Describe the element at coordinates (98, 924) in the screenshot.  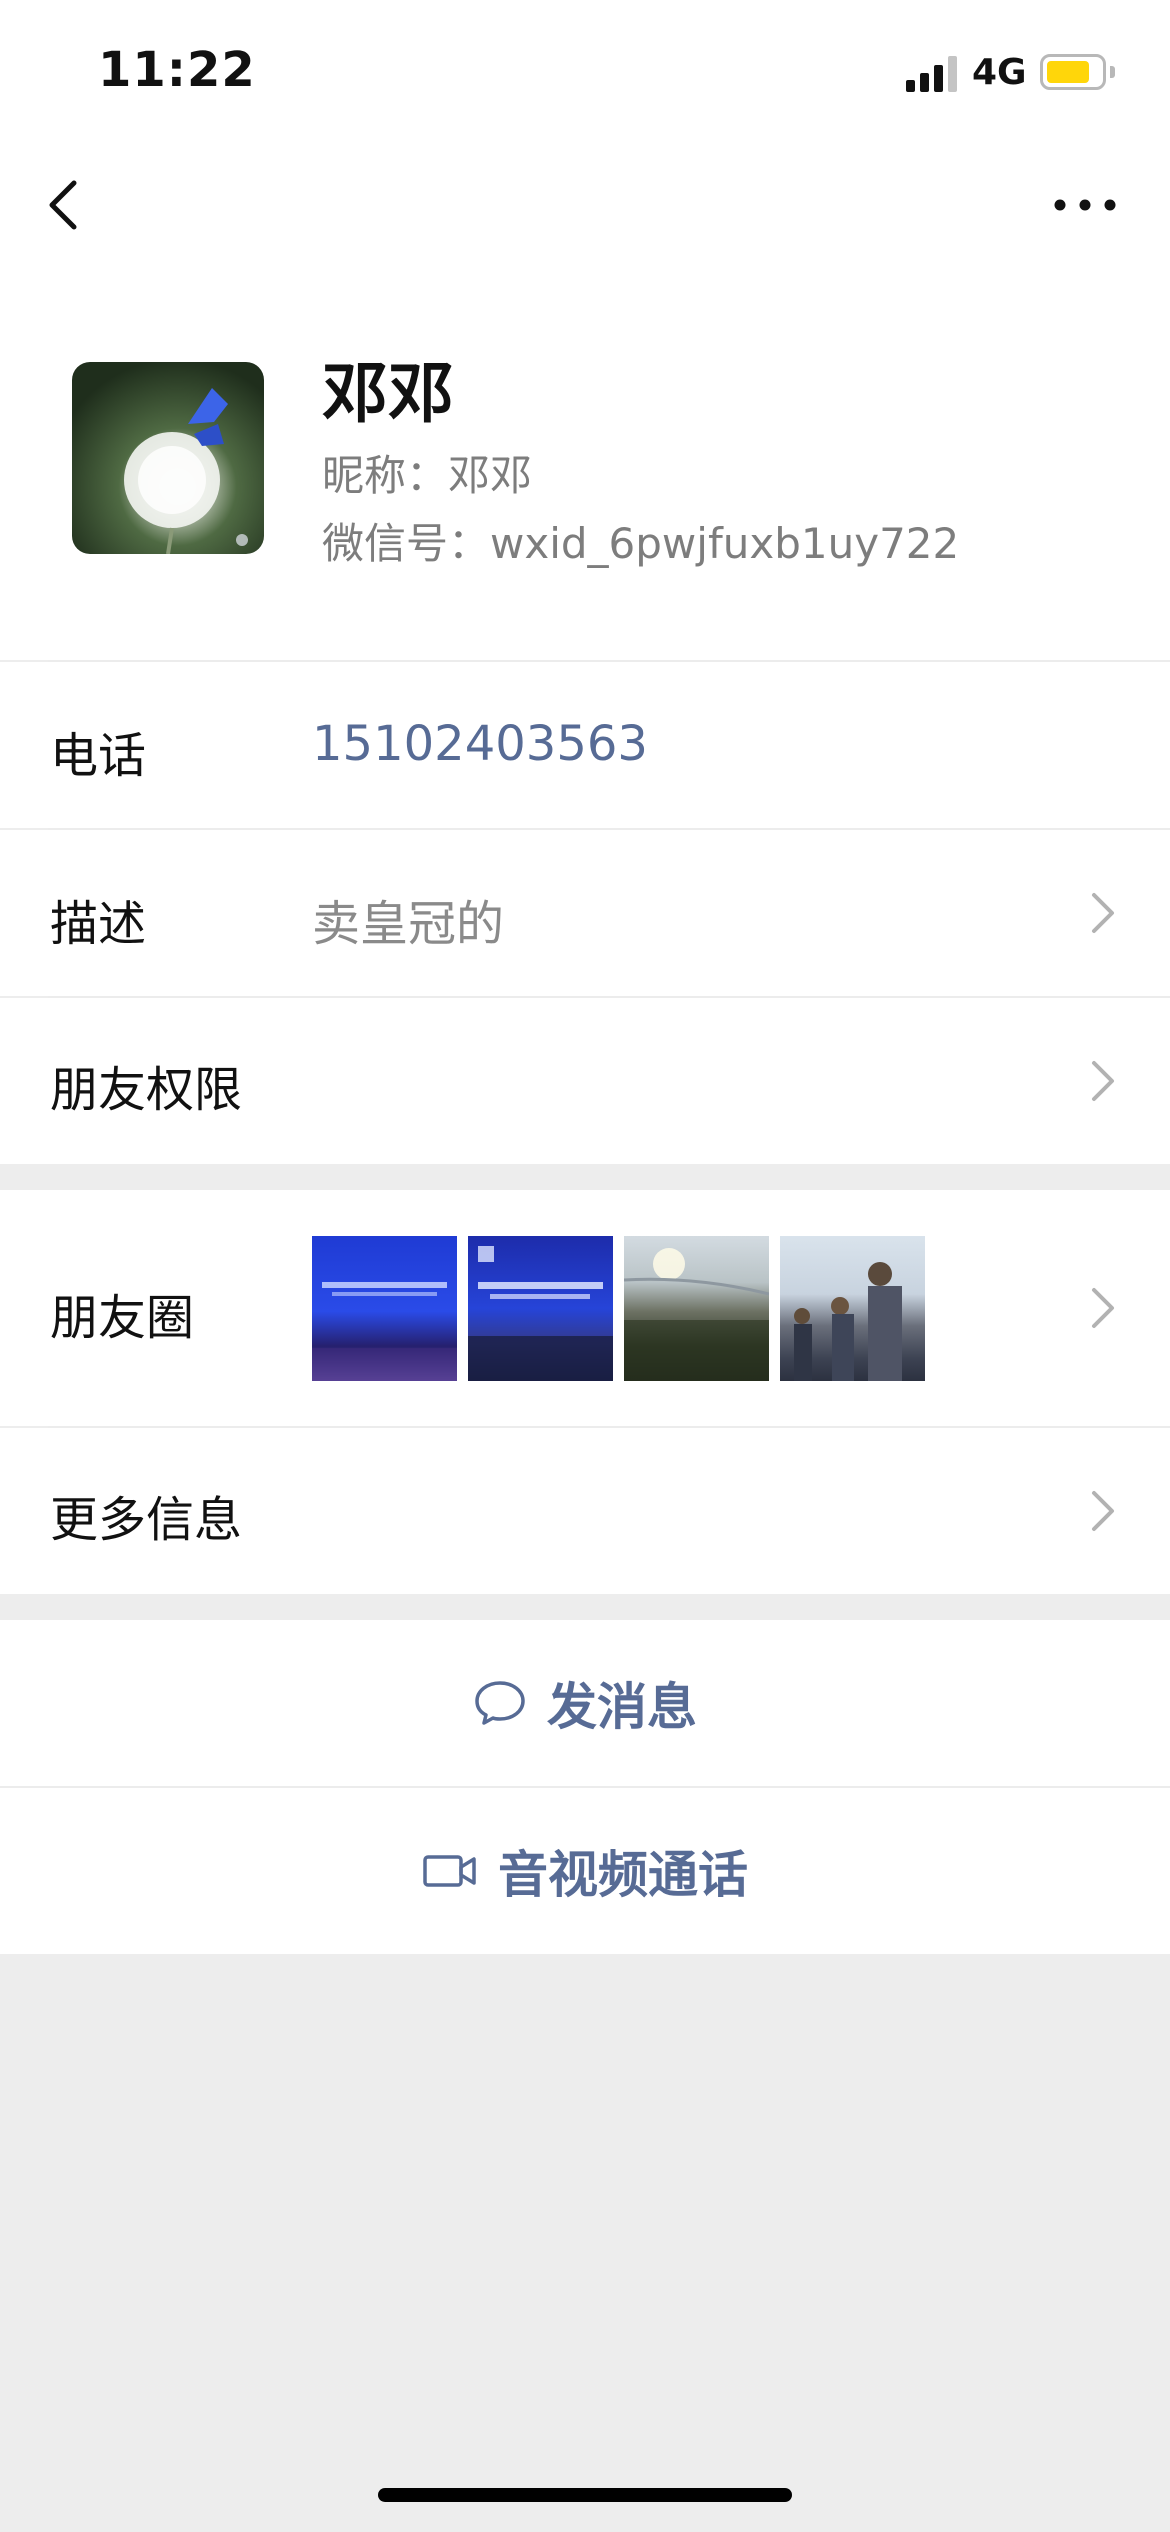
I see `description-label: 描述` at that location.